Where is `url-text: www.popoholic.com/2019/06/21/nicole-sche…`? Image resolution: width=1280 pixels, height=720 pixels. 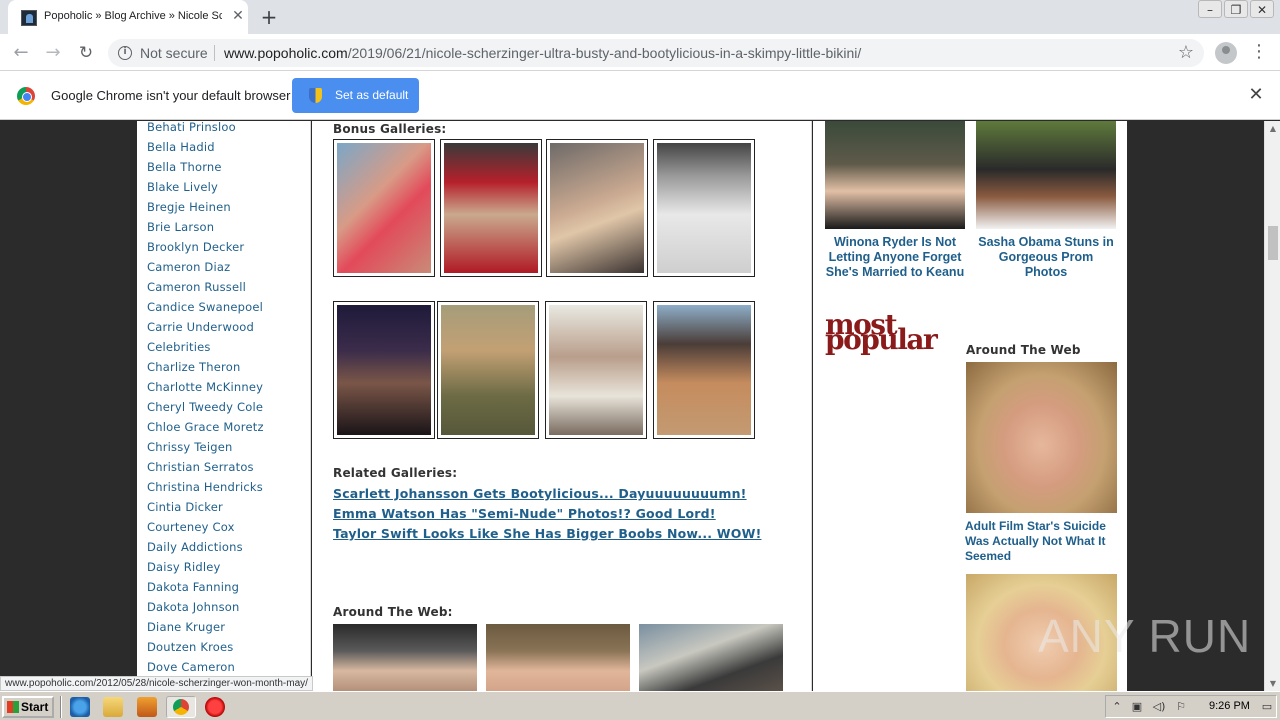 url-text: www.popoholic.com/2019/06/21/nicole-sche… is located at coordinates (542, 53).